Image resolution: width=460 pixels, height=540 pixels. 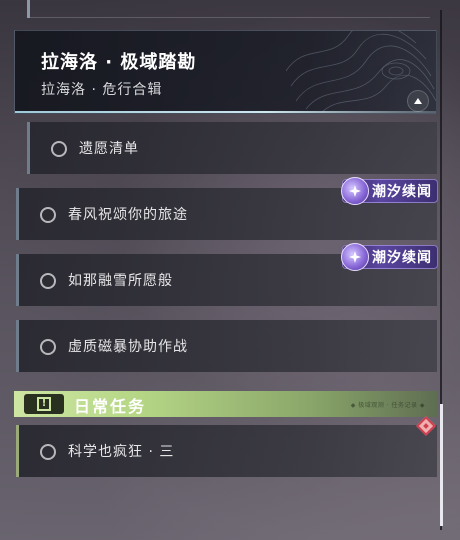 What do you see at coordinates (225, 72) in the screenshot?
I see `quest-region-header: 拉海洛 · 极域踏勘 拉海洛 · 危行合辑` at bounding box center [225, 72].